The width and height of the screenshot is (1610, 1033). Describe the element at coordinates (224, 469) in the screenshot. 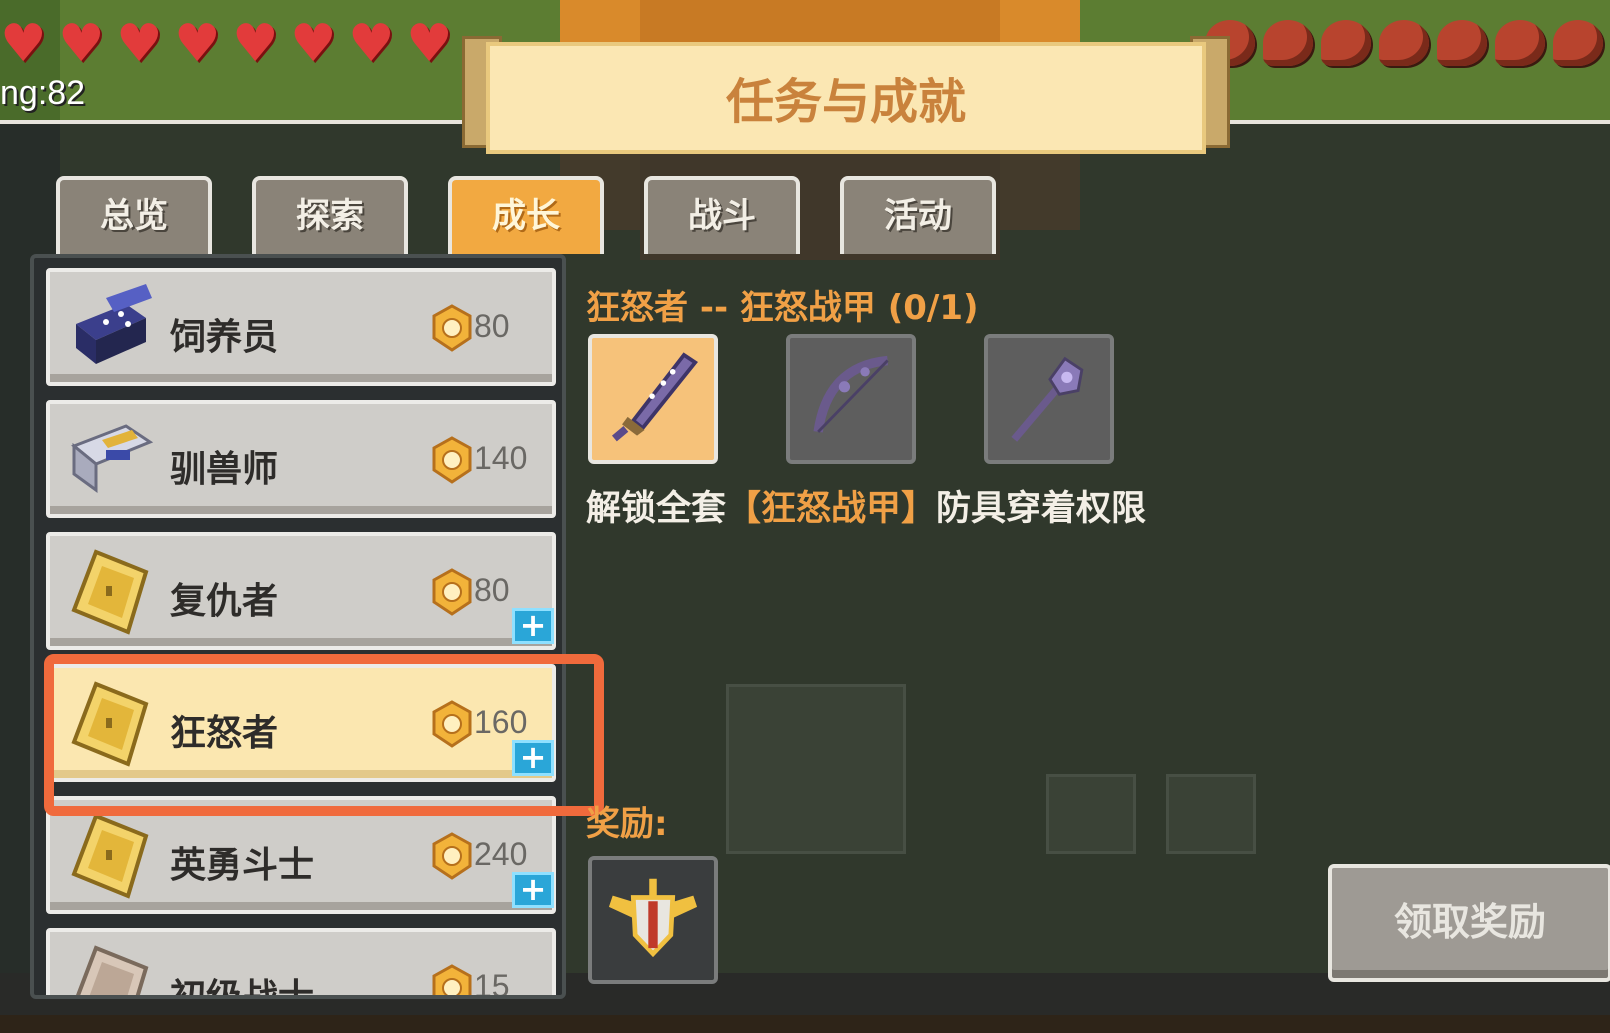

I see `achievement-name: 驯兽师` at that location.